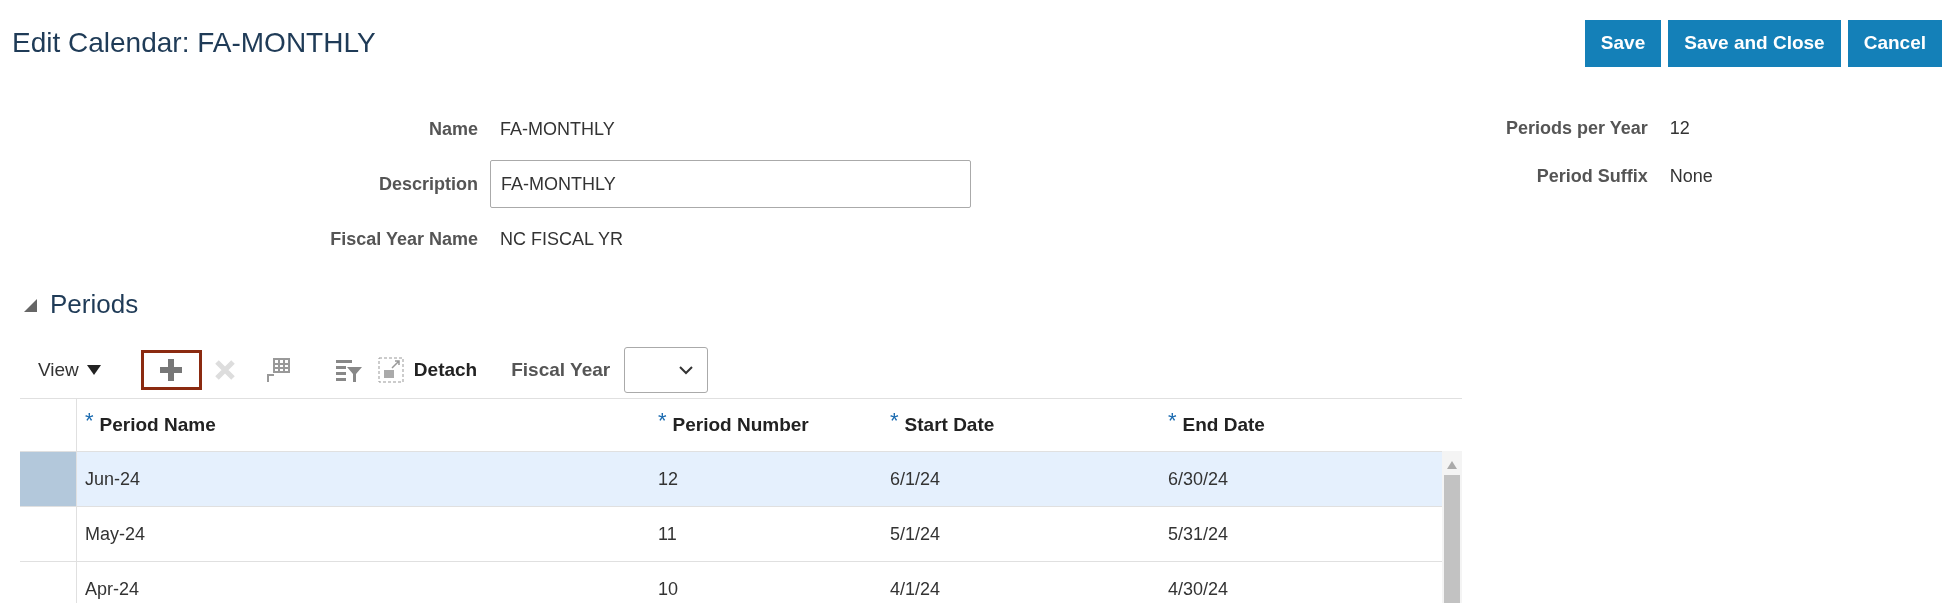 Image resolution: width=1960 pixels, height=603 pixels. What do you see at coordinates (1198, 479) in the screenshot?
I see `table-cell-text: 6/30/24` at bounding box center [1198, 479].